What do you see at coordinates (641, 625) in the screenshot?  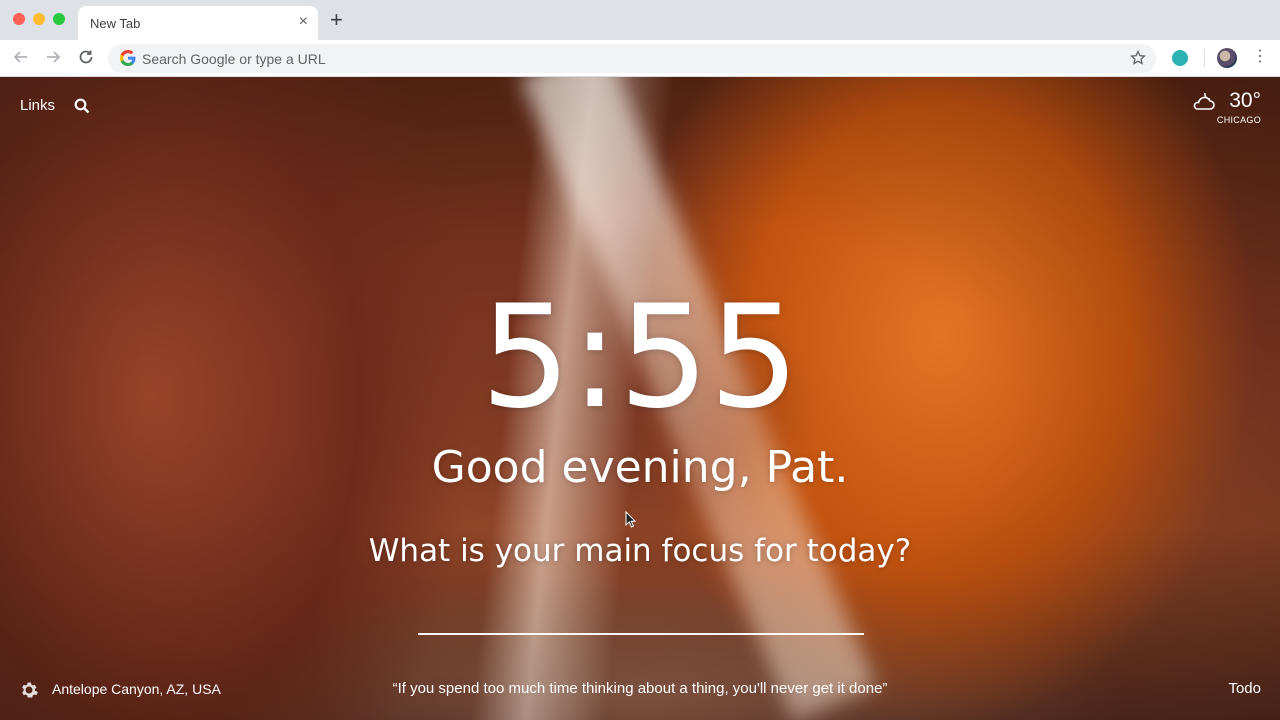 I see `focus-input` at bounding box center [641, 625].